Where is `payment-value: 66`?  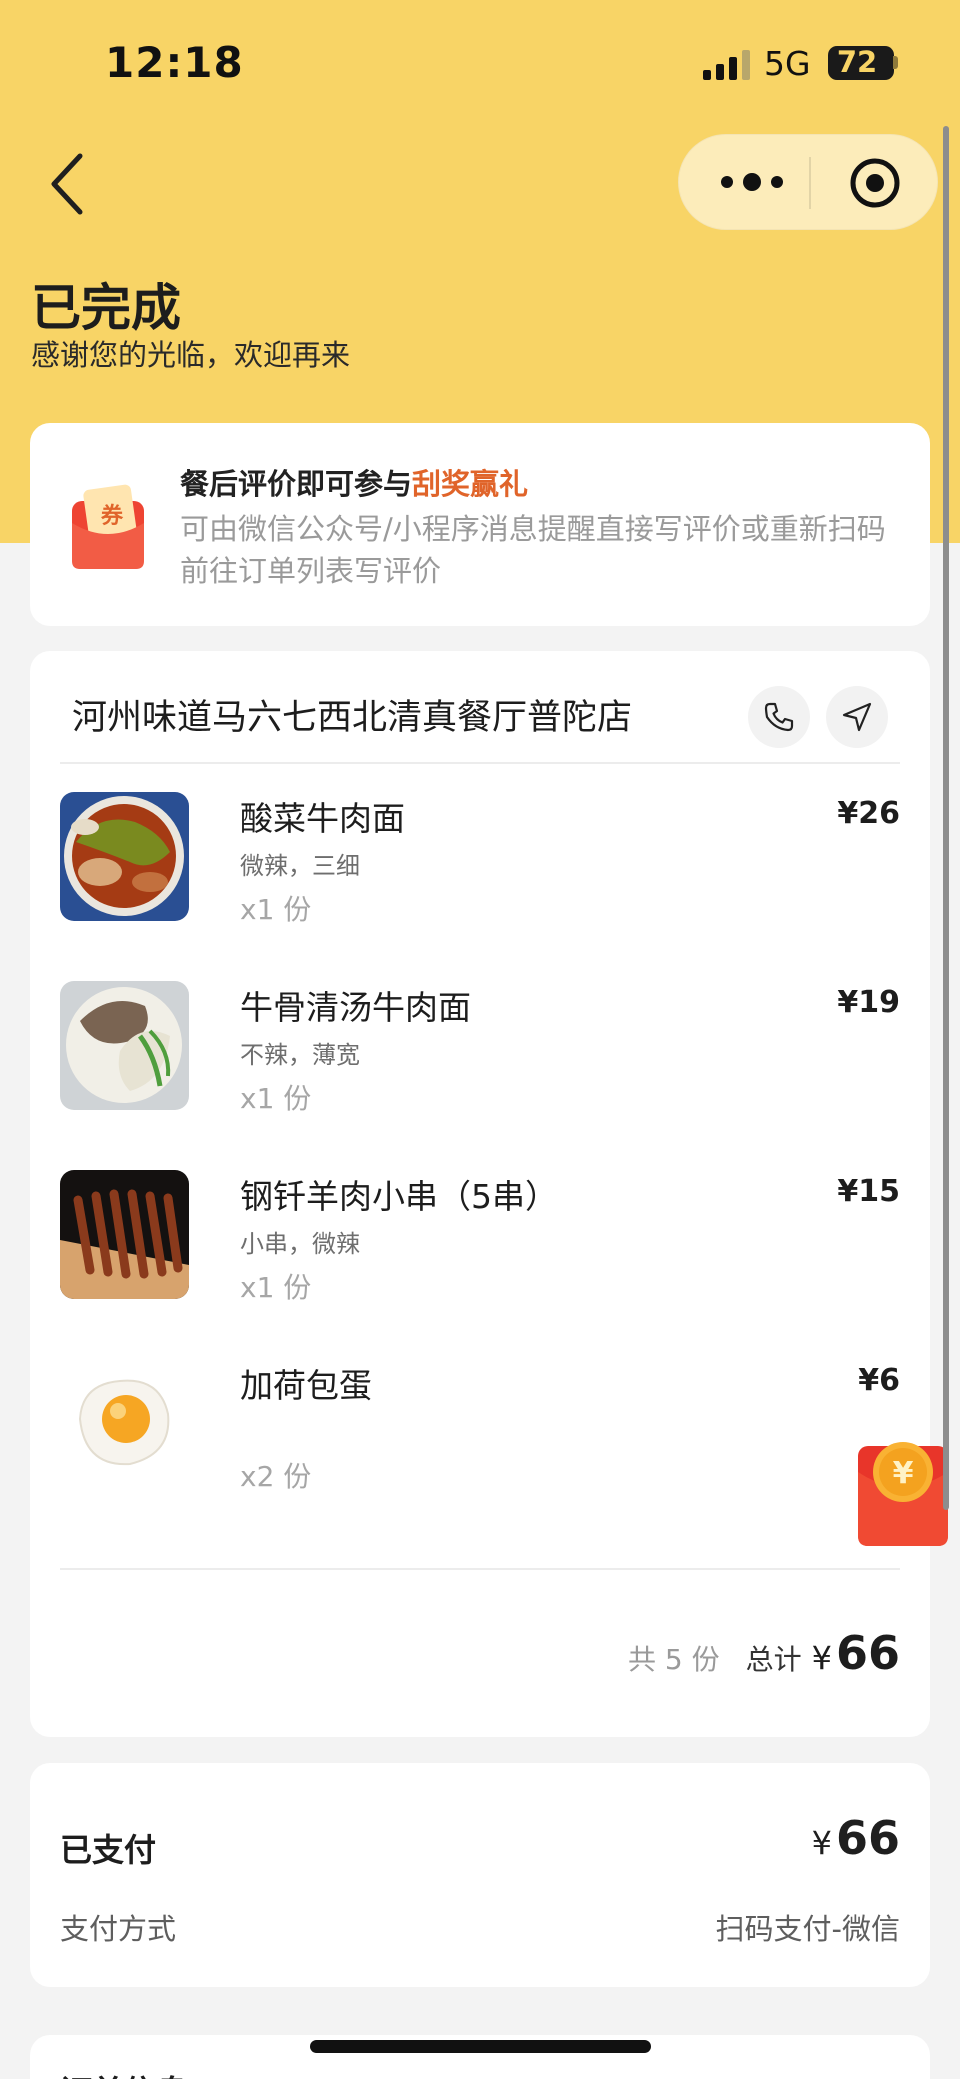 payment-value: 66 is located at coordinates (867, 1838).